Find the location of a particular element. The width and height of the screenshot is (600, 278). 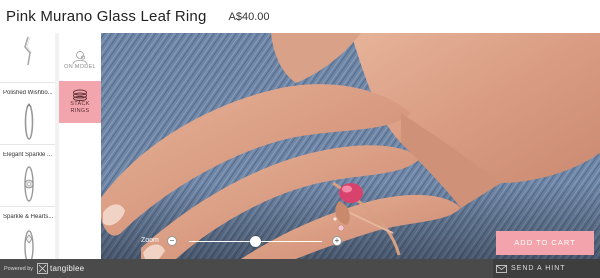

zoom-slider-handle is located at coordinates (255, 241).